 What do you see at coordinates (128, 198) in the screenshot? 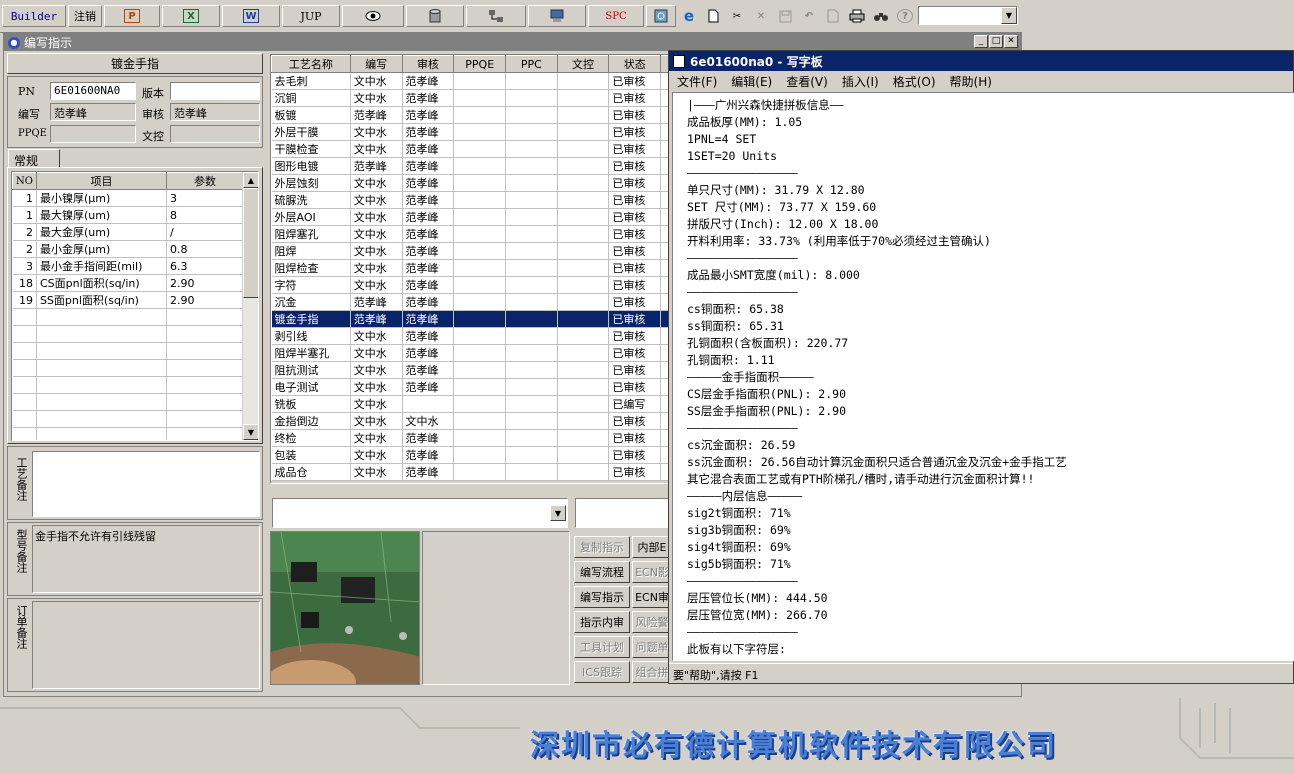
I see `param-row: 1 最小镍厚(μm) 3` at bounding box center [128, 198].